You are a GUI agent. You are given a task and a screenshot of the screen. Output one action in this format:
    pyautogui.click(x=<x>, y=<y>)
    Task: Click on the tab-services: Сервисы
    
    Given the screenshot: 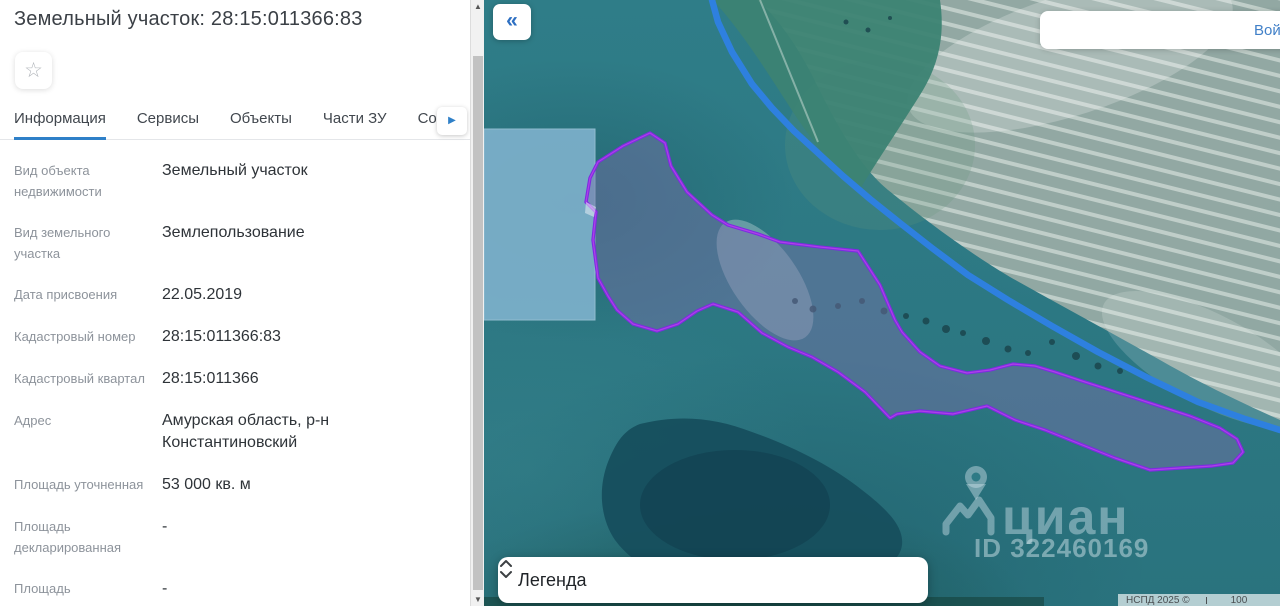 What is the action you would take?
    pyautogui.click(x=168, y=121)
    